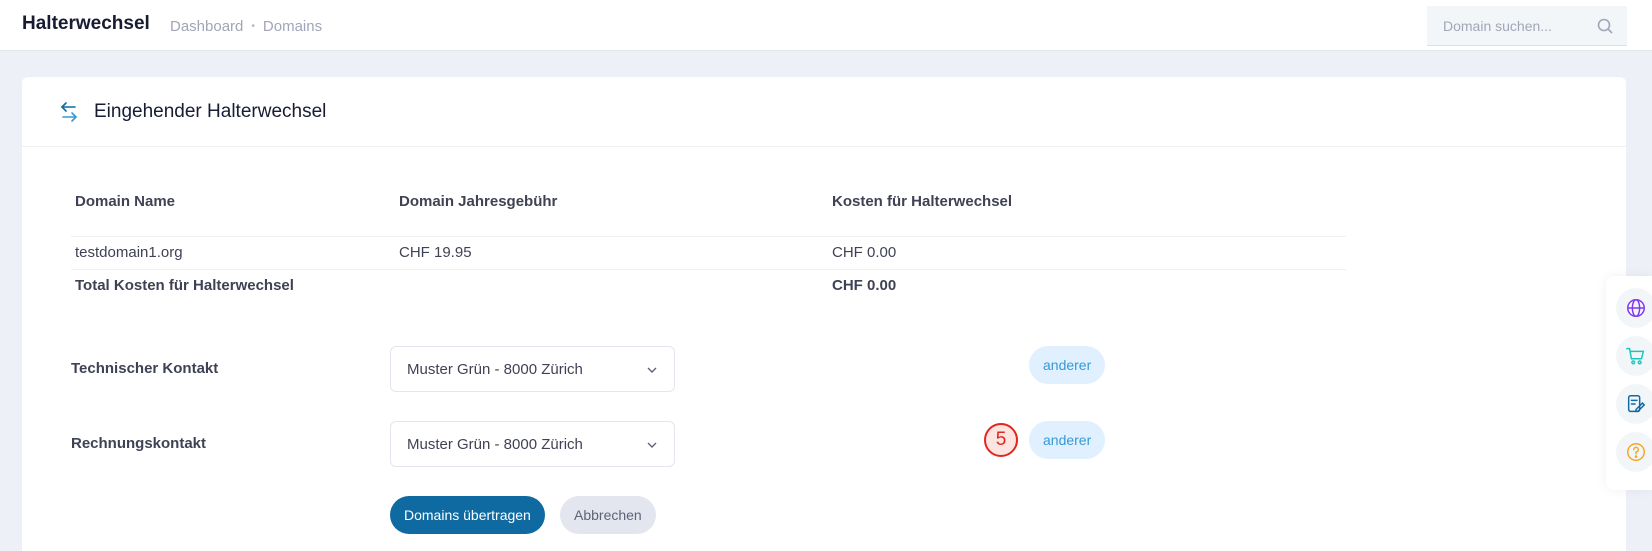 The image size is (1652, 551). What do you see at coordinates (435, 252) in the screenshot?
I see `table-cell-annual-fee: CHF 19.95` at bounding box center [435, 252].